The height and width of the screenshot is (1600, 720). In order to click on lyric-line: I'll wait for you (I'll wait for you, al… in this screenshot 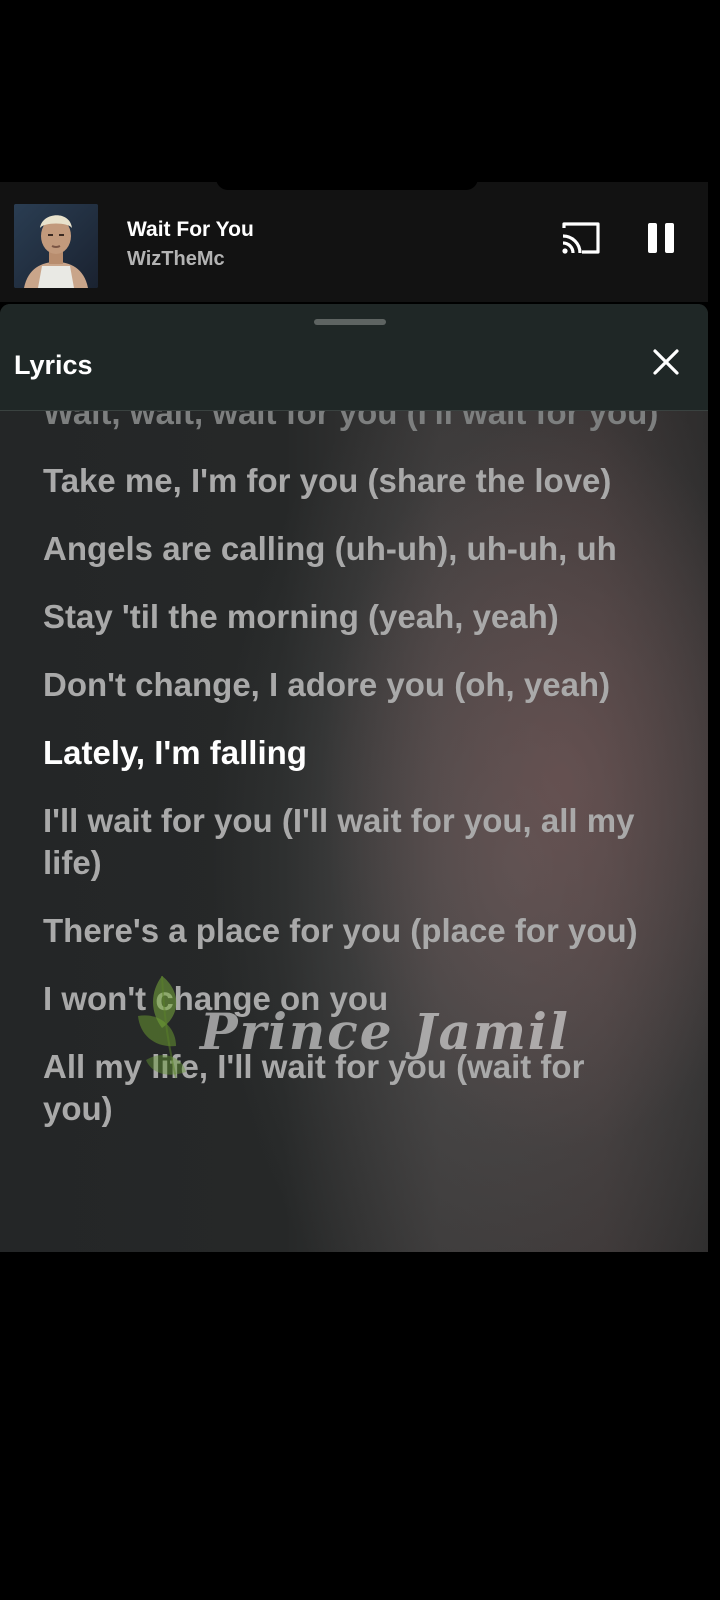, I will do `click(353, 842)`.